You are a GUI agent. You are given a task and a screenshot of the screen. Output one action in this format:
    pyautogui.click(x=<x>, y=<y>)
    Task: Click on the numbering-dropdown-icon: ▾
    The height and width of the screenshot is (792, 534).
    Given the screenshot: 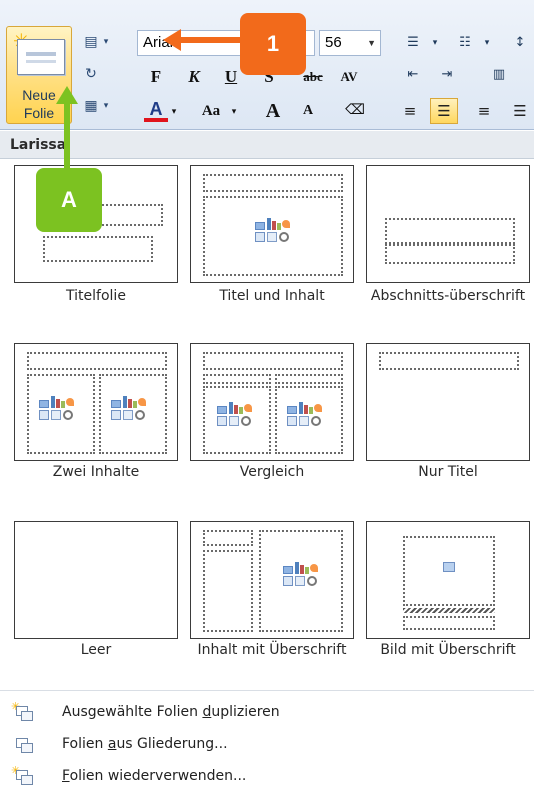 What is the action you would take?
    pyautogui.click(x=487, y=43)
    